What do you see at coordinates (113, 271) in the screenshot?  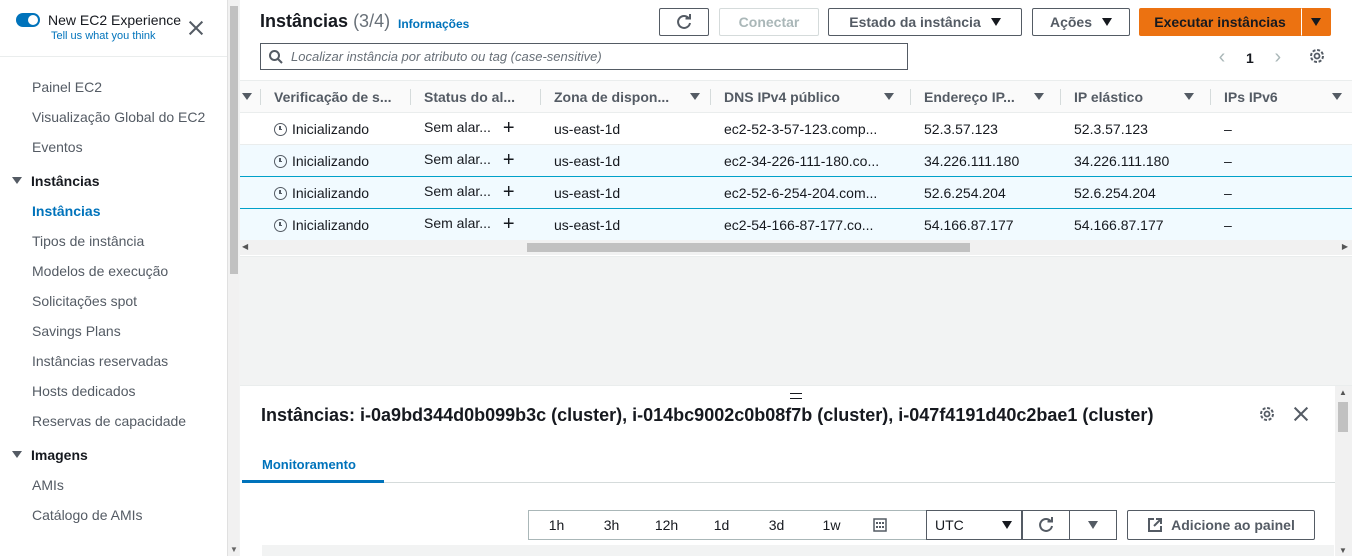 I see `sidebar-item-launch-templates: Modelos de execução` at bounding box center [113, 271].